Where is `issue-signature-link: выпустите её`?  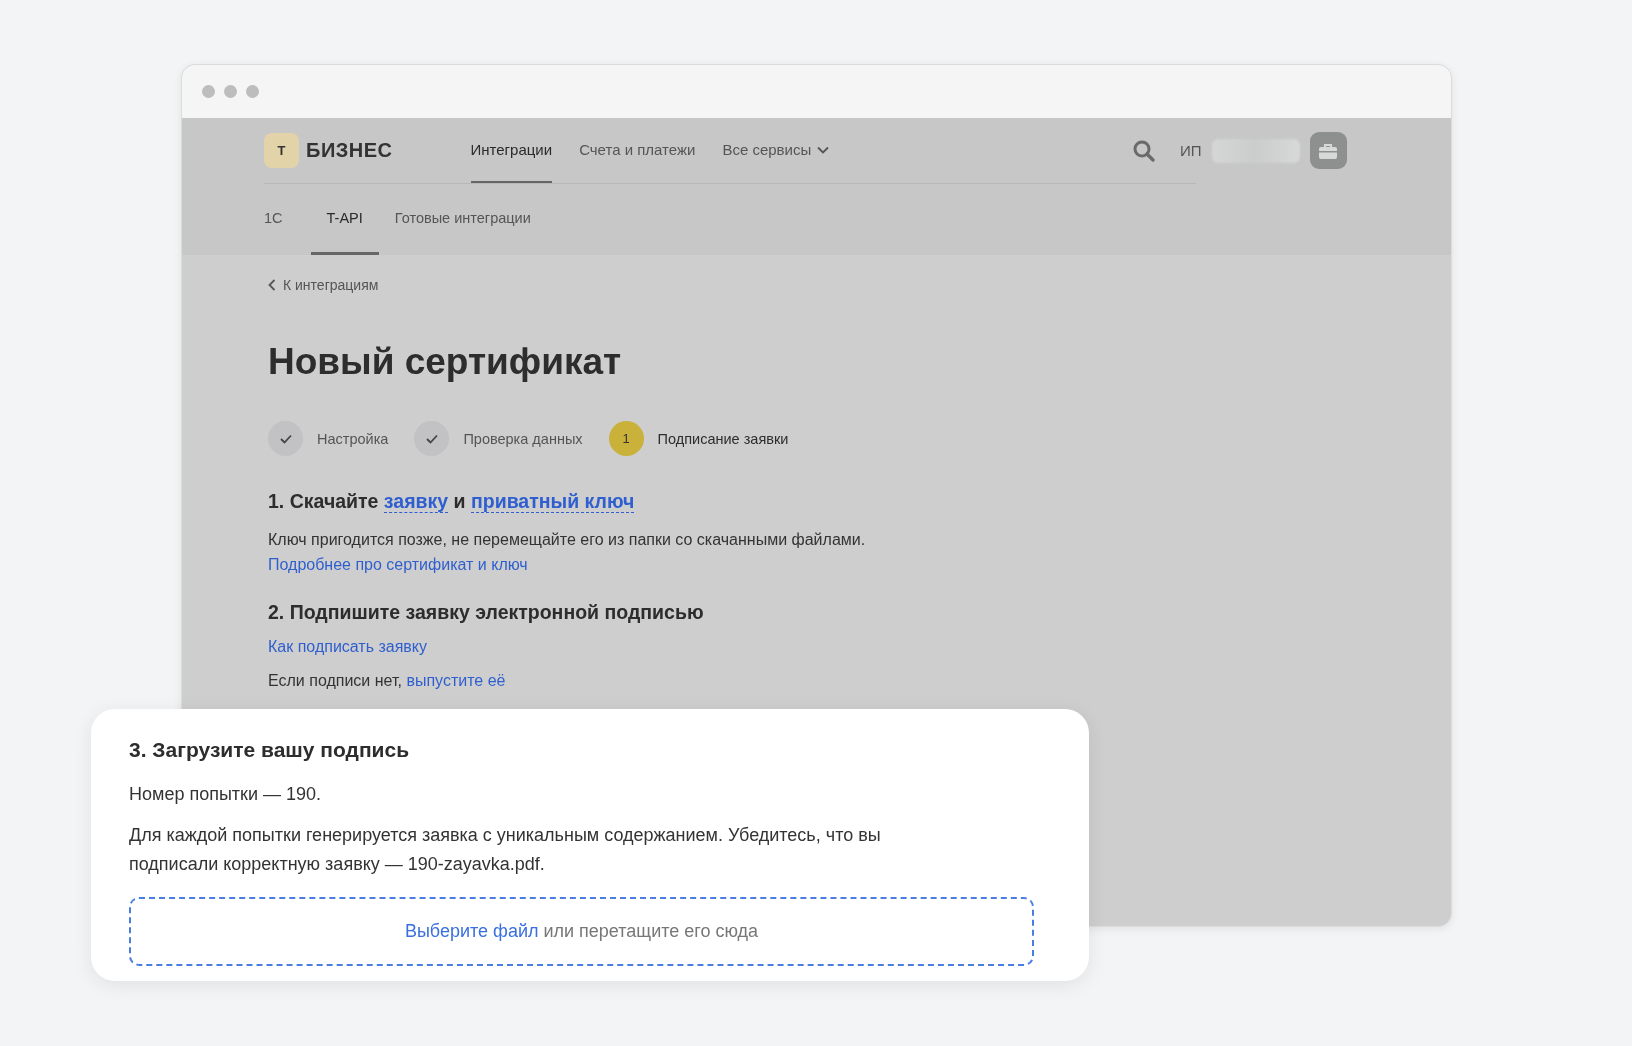
issue-signature-link: выпустите её is located at coordinates (456, 680).